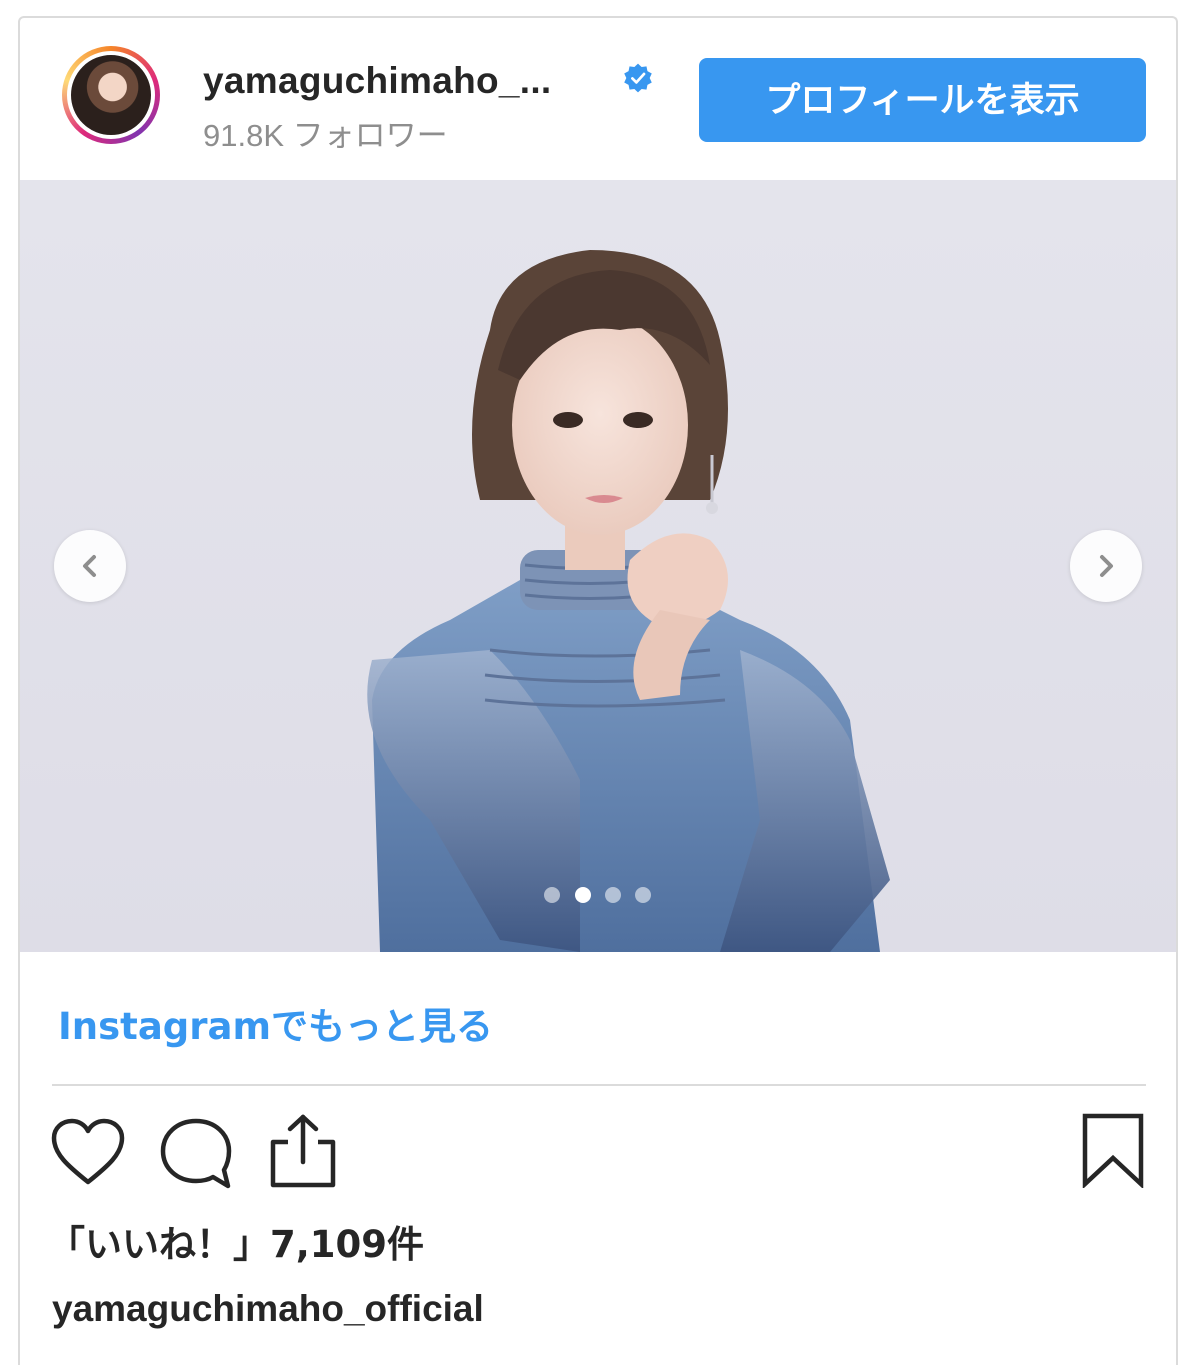 The image size is (1200, 1365). What do you see at coordinates (922, 100) in the screenshot?
I see `view-profile-button: プロフィールを表示` at bounding box center [922, 100].